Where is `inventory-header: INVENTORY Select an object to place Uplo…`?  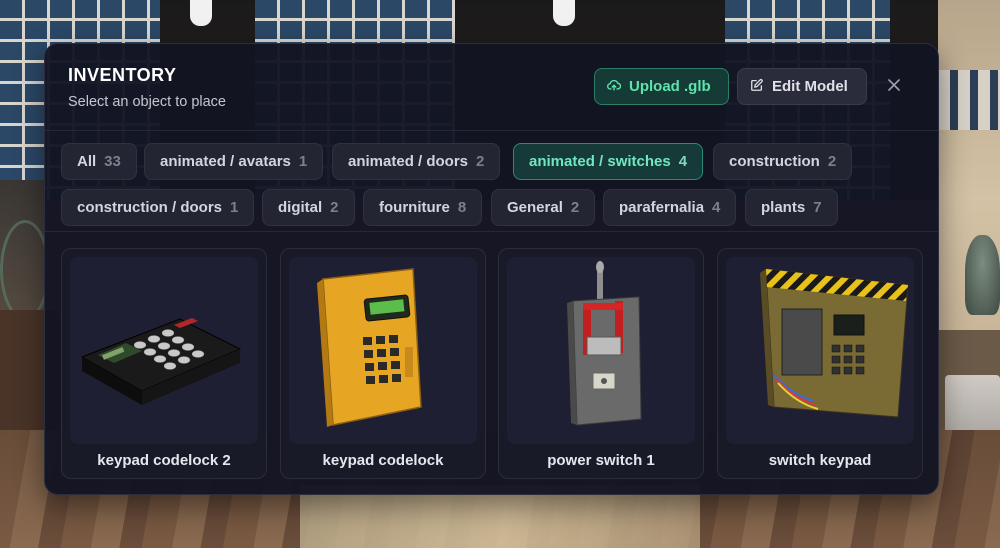 inventory-header: INVENTORY Select an object to place Uplo… is located at coordinates (491, 87).